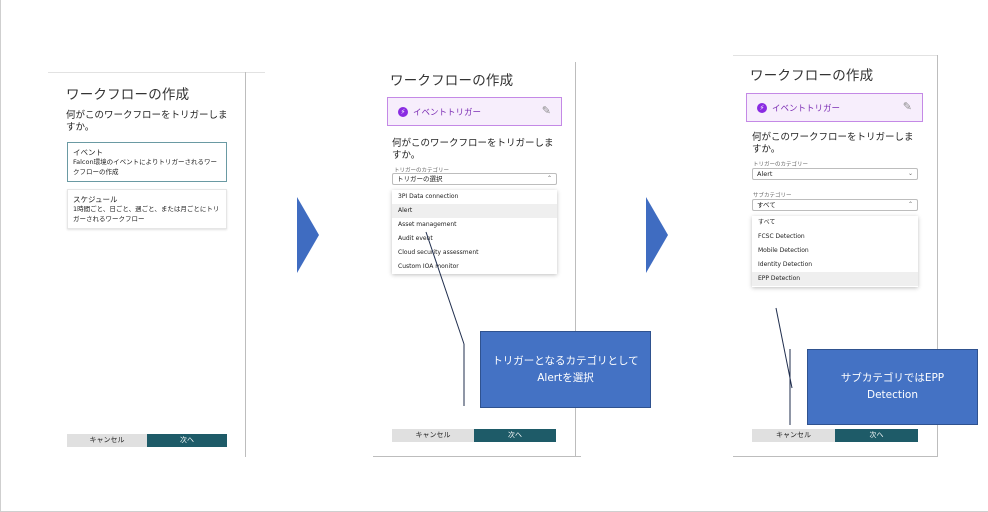 The height and width of the screenshot is (512, 988). What do you see at coordinates (892, 387) in the screenshot?
I see `callout-epp: サブカテゴリではEPP Detection` at bounding box center [892, 387].